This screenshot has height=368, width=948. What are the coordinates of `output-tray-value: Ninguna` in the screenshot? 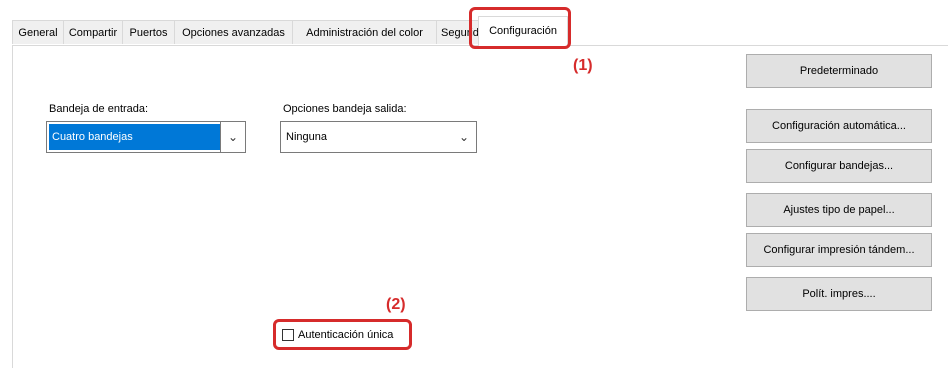 It's located at (306, 137).